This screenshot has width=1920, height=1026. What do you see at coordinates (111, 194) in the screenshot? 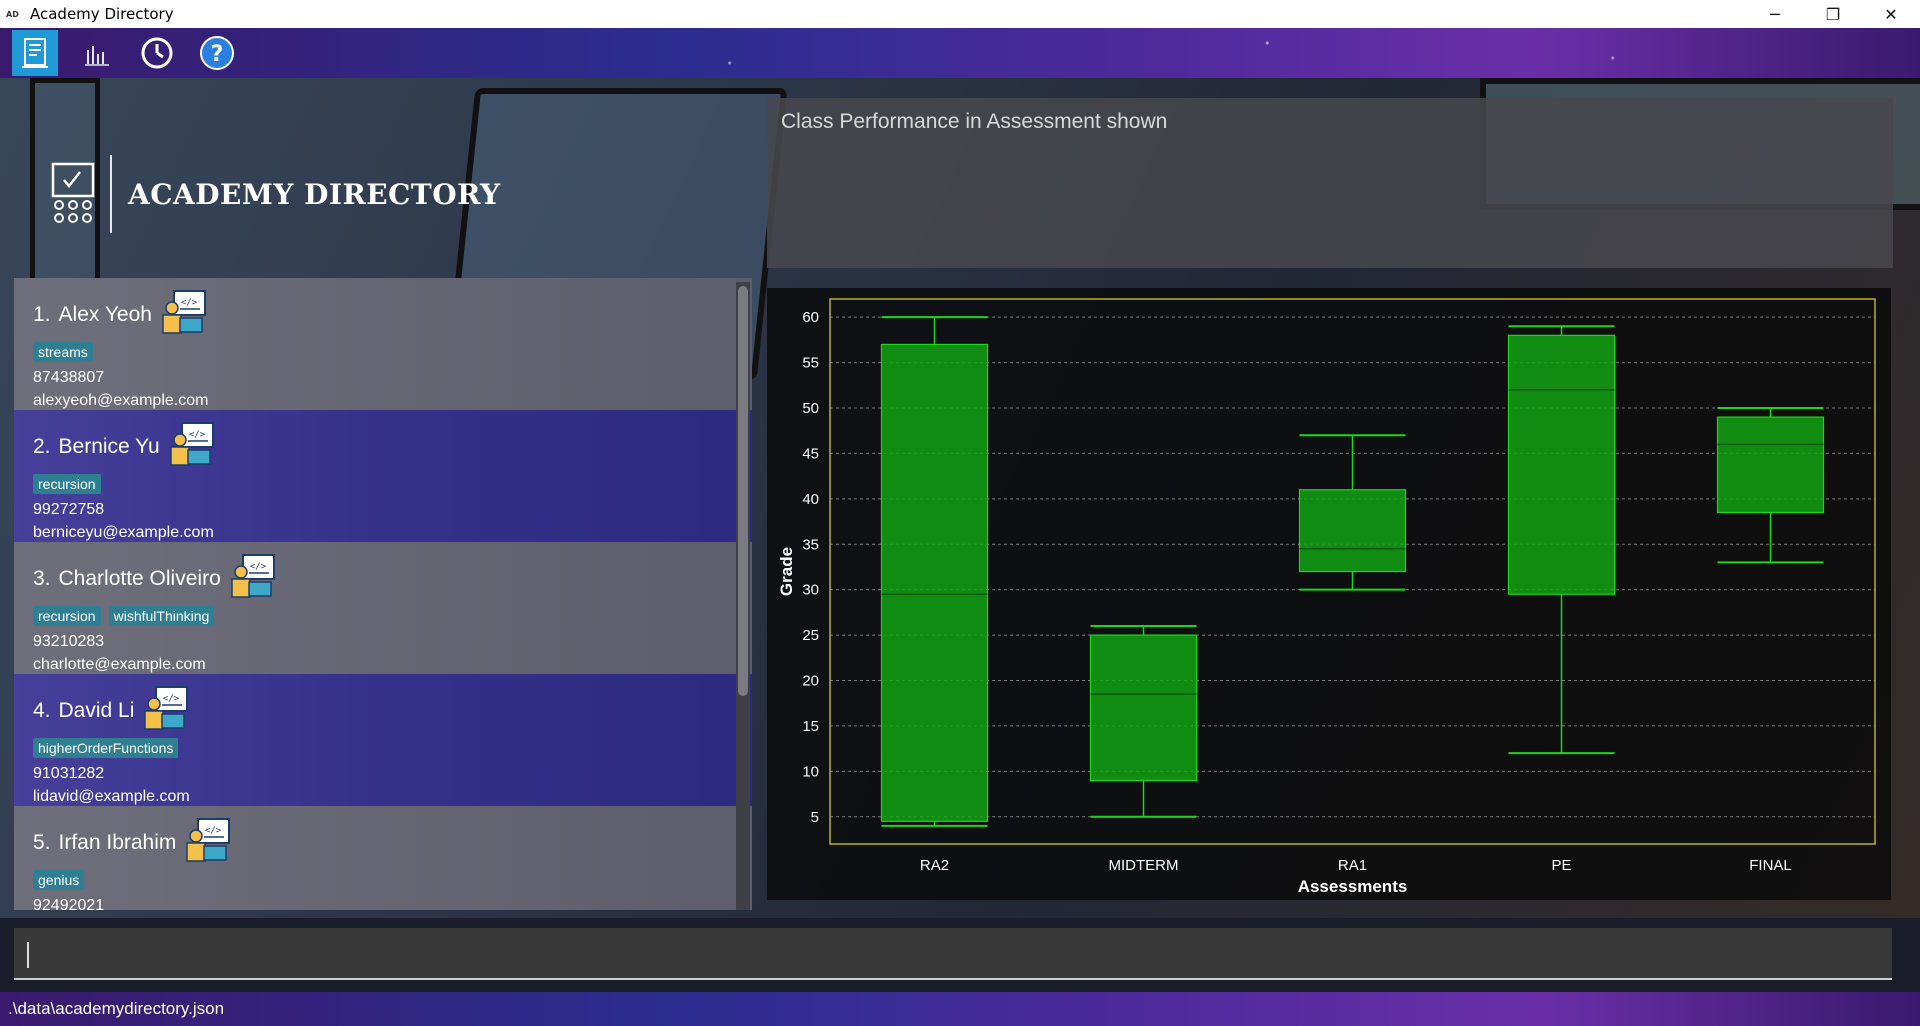
I see `brand-divider` at bounding box center [111, 194].